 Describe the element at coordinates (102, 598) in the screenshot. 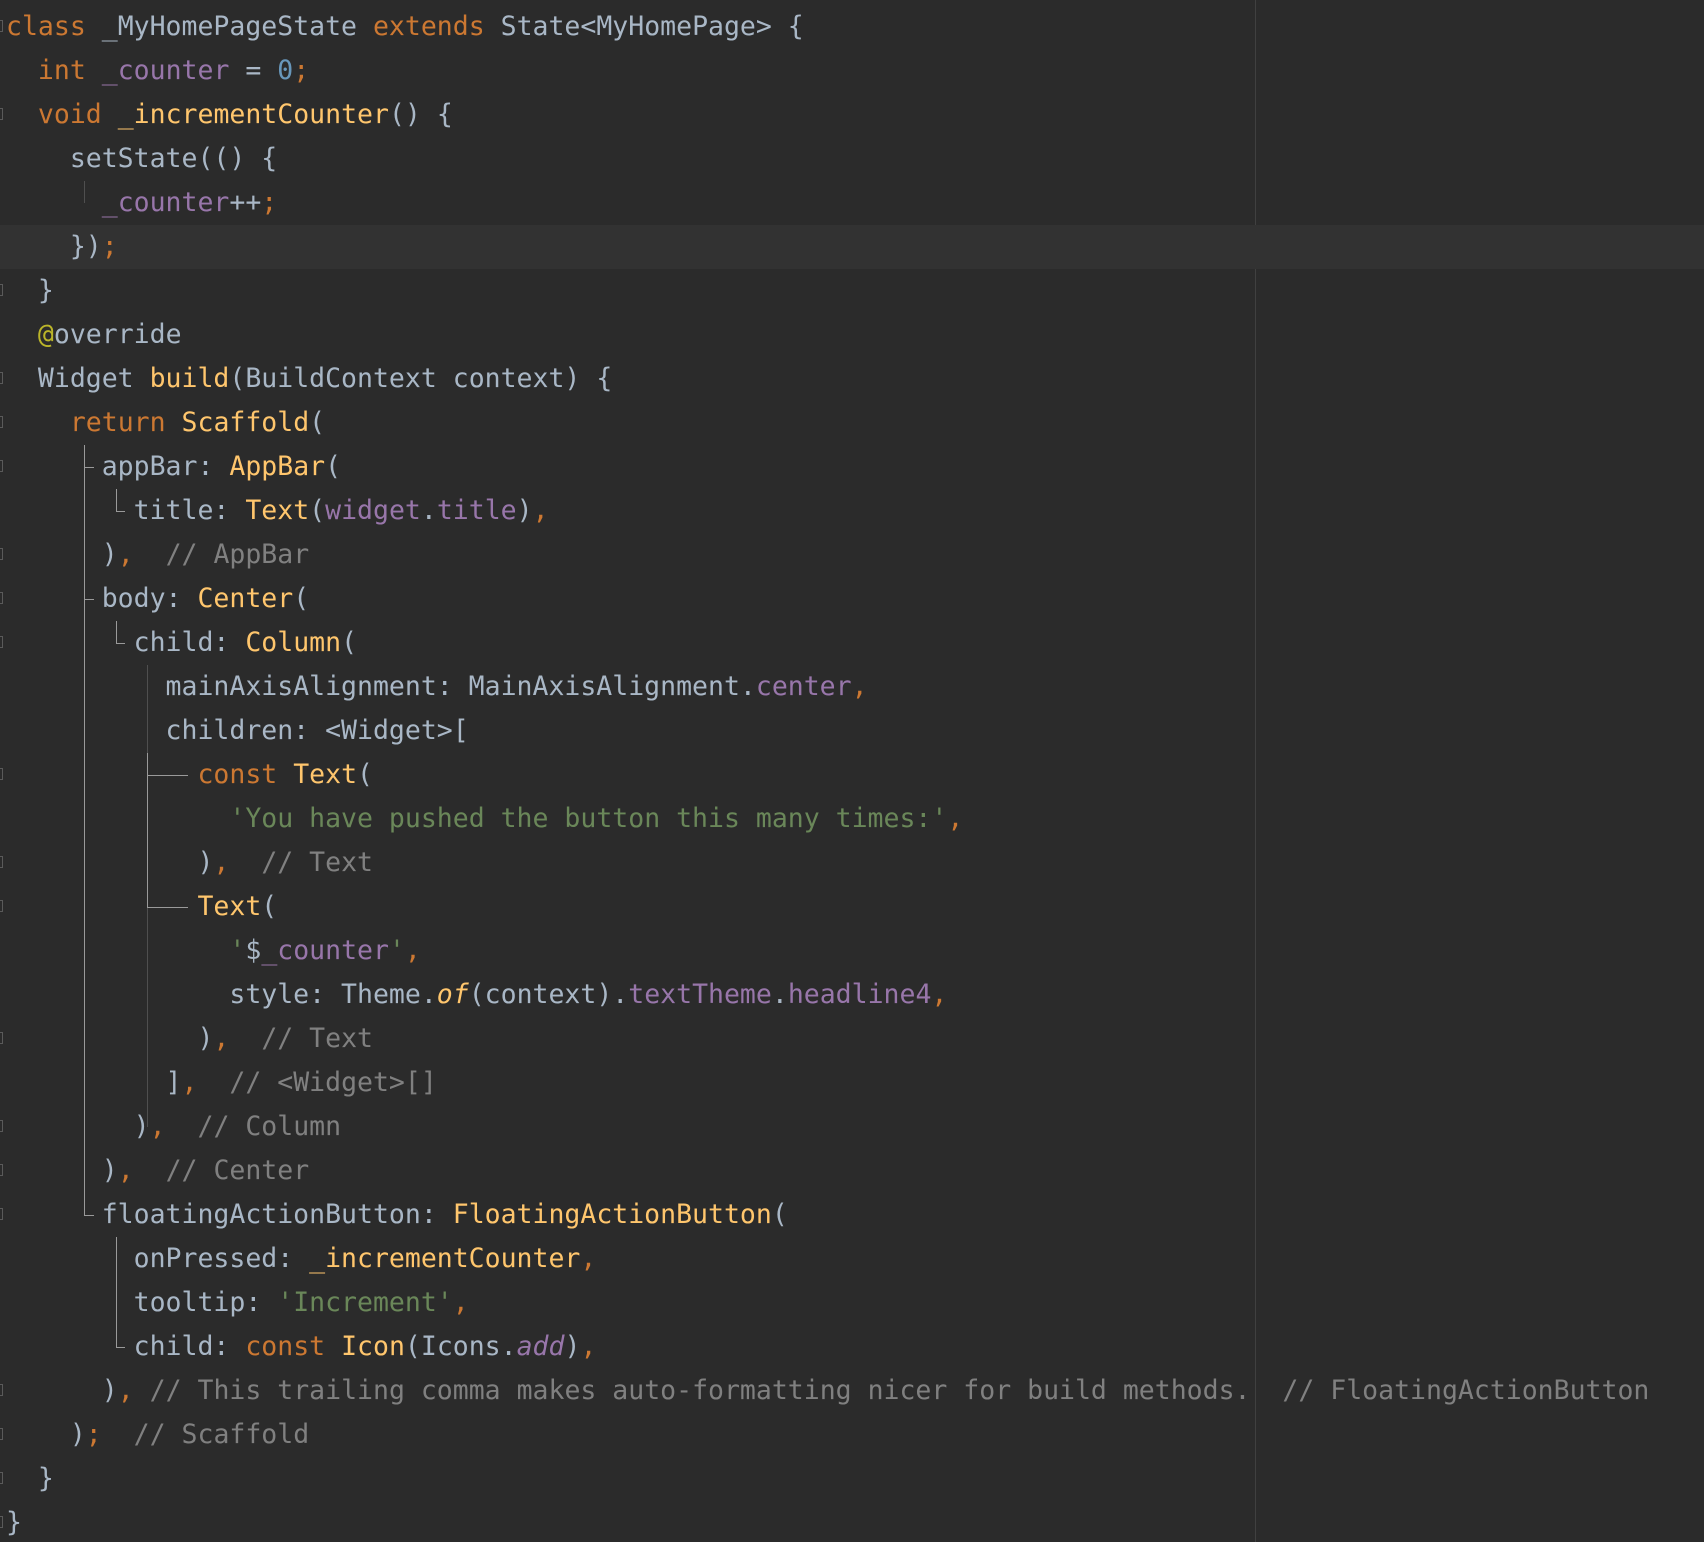

I see `code-token: body:` at that location.